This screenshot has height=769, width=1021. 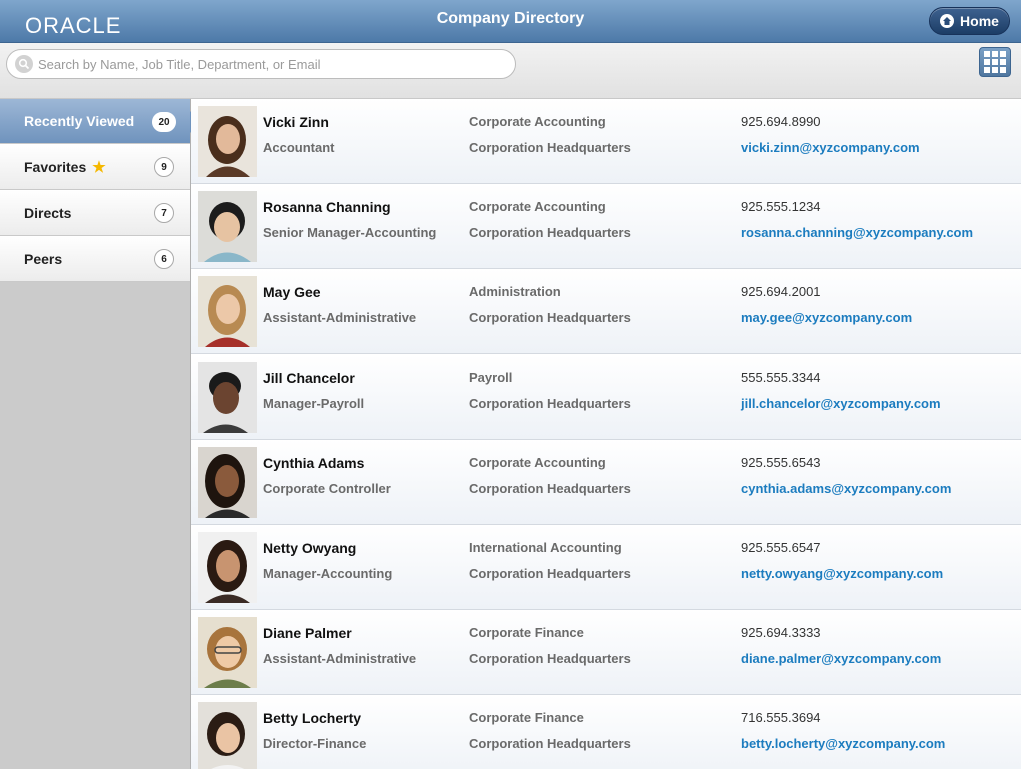 I want to click on person-name: Netty Owyang, so click(x=310, y=548).